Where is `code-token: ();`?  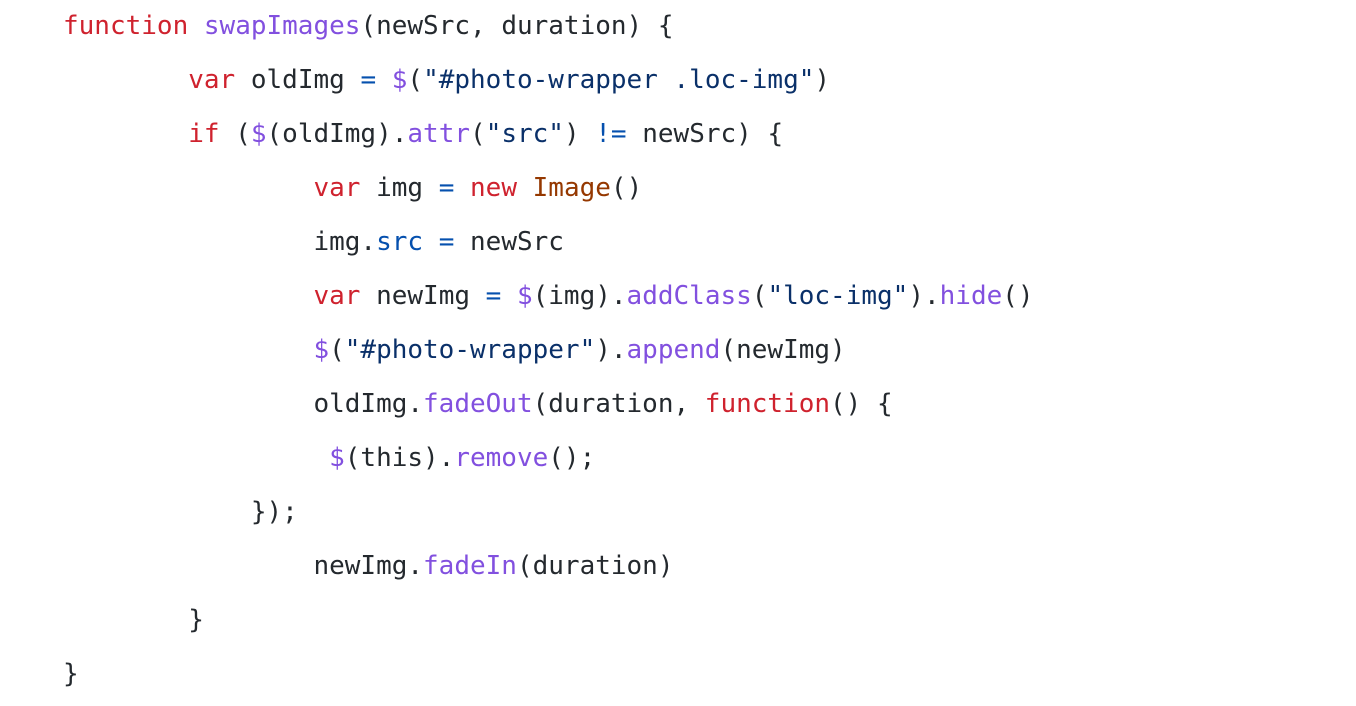
code-token: (); is located at coordinates (572, 458).